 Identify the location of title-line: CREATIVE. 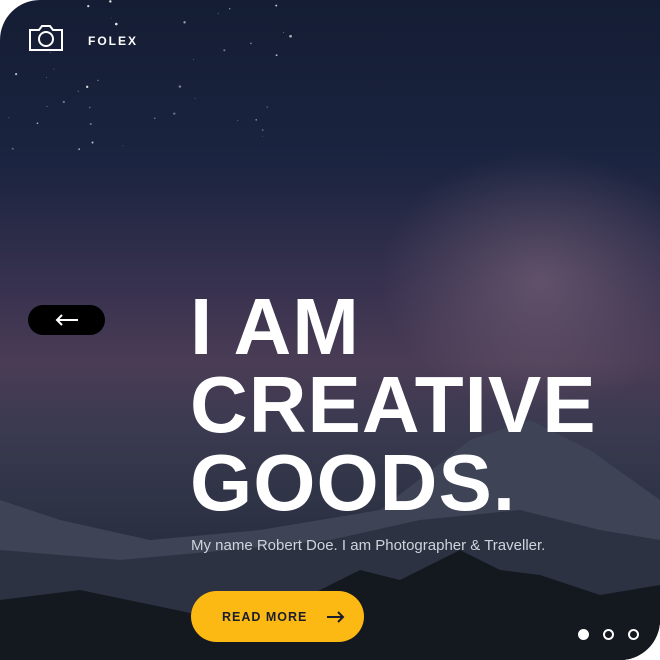
(393, 404).